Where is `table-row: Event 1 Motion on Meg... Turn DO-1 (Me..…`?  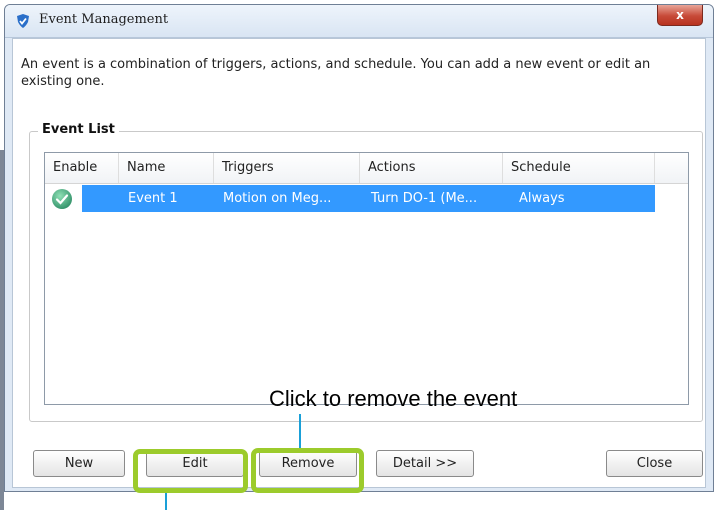 table-row: Event 1 Motion on Meg... Turn DO-1 (Me..… is located at coordinates (350, 198).